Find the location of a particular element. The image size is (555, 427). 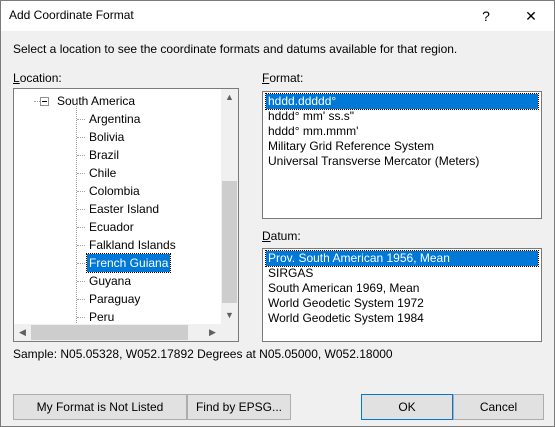

ok-button: OK is located at coordinates (407, 407).